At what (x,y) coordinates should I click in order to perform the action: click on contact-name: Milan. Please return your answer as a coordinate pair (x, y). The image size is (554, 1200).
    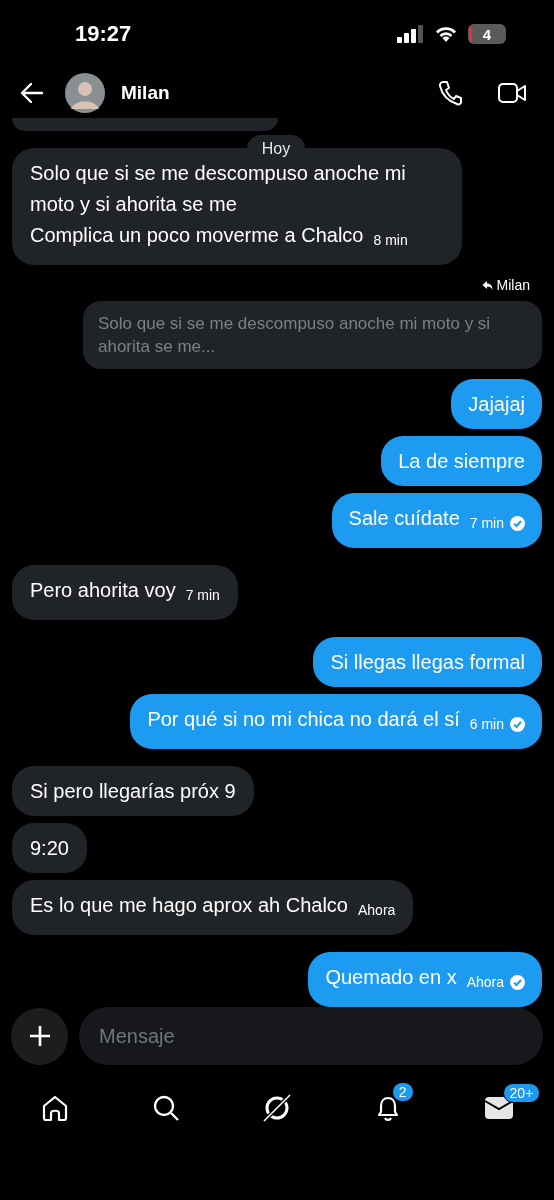
    Looking at the image, I should click on (145, 93).